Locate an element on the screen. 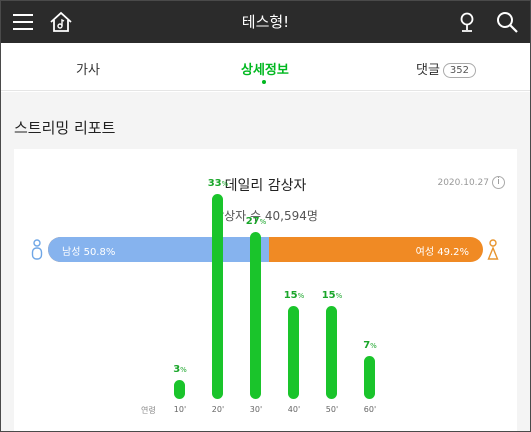  detail-tabs: 가사 상세정보 댓글 352 is located at coordinates (265, 67).